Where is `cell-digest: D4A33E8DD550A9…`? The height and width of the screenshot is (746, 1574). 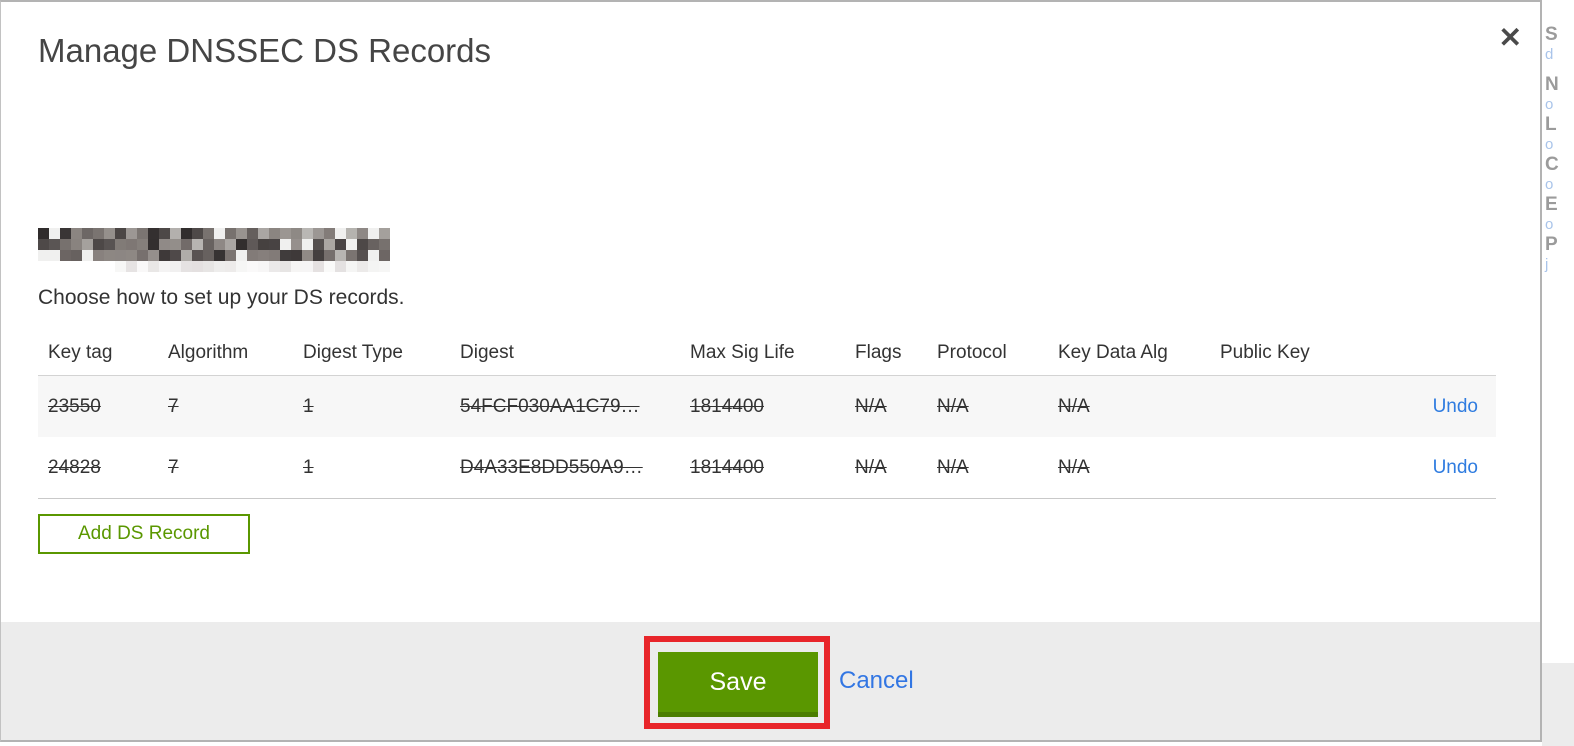
cell-digest: D4A33E8DD550A9… is located at coordinates (551, 467).